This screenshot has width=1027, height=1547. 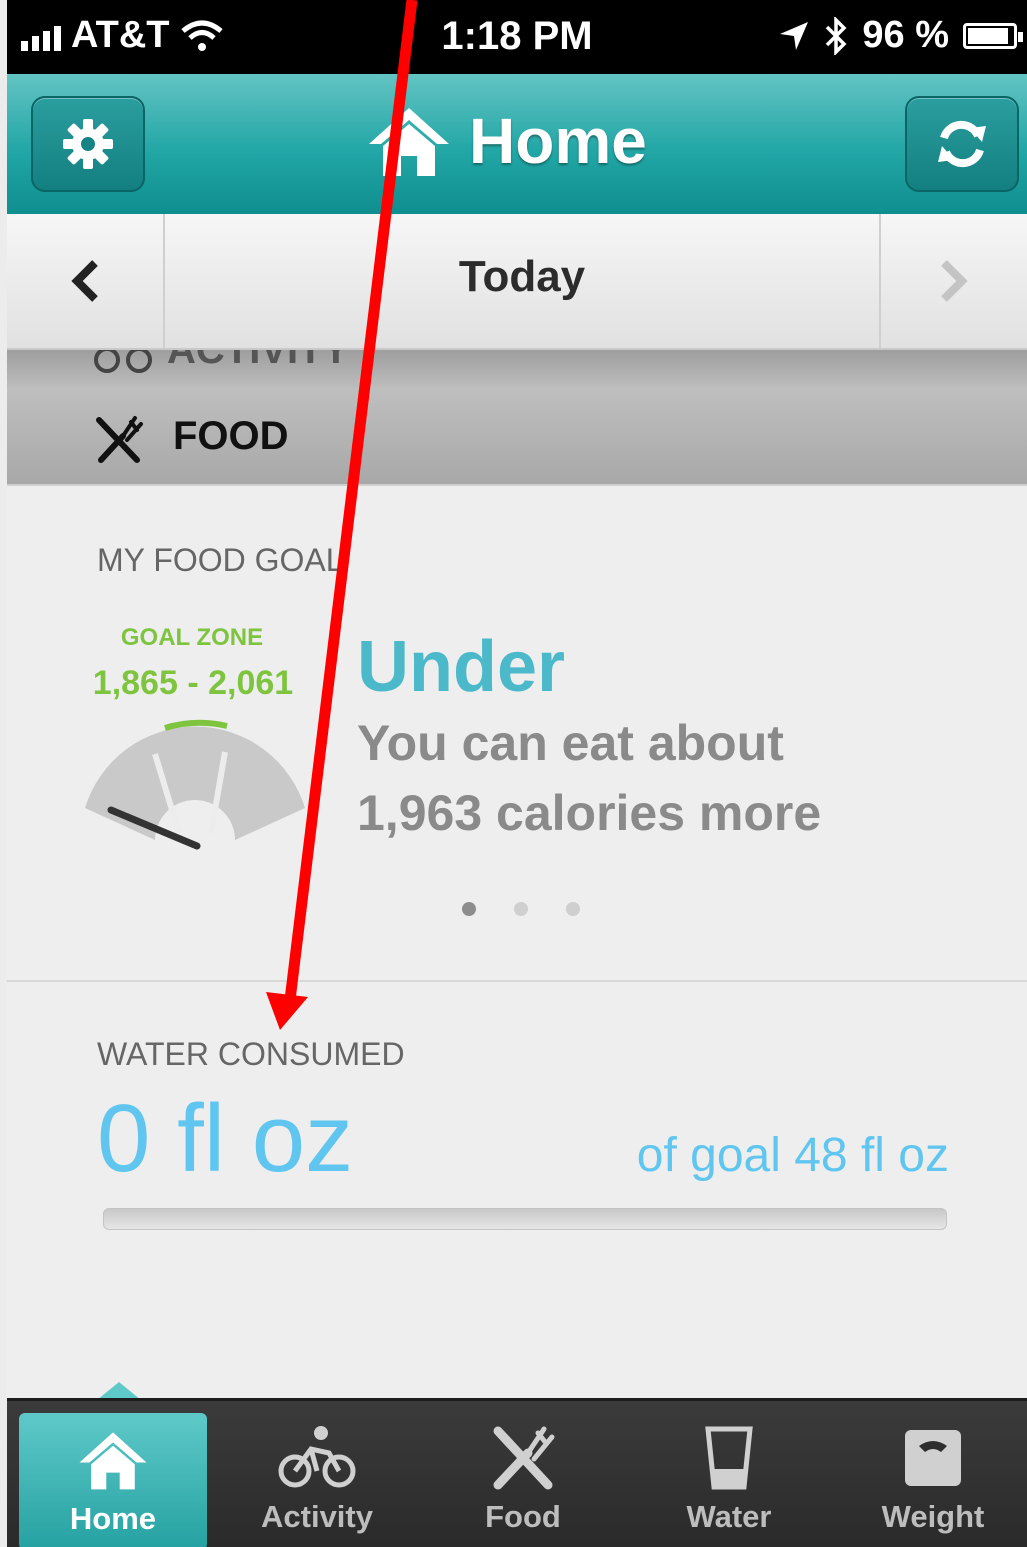 What do you see at coordinates (589, 813) in the screenshot?
I see `goal-message-line2: 1,963 calories more` at bounding box center [589, 813].